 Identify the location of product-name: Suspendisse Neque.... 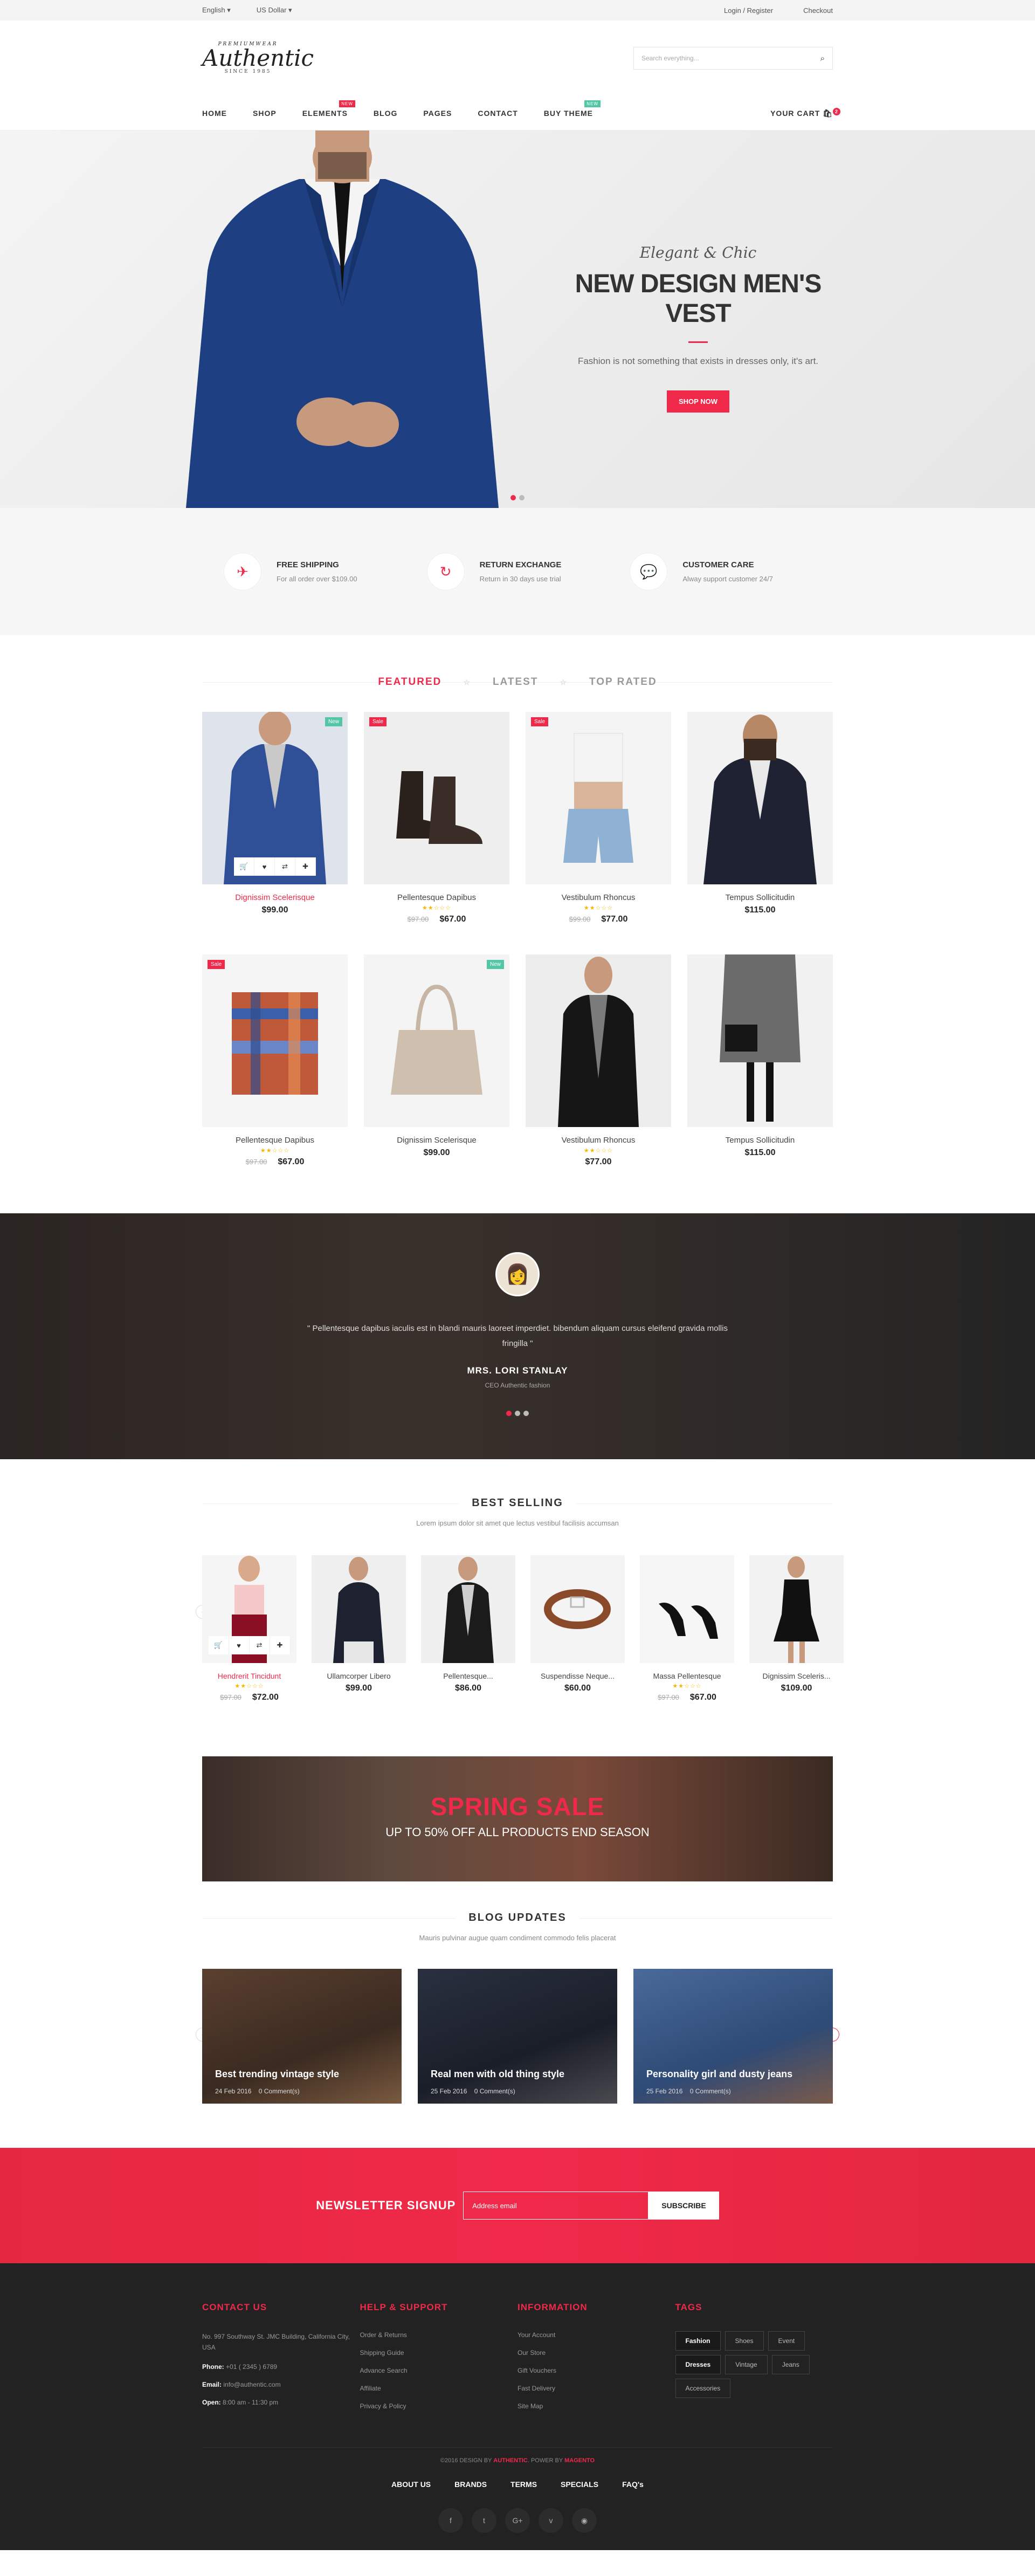
(577, 1676).